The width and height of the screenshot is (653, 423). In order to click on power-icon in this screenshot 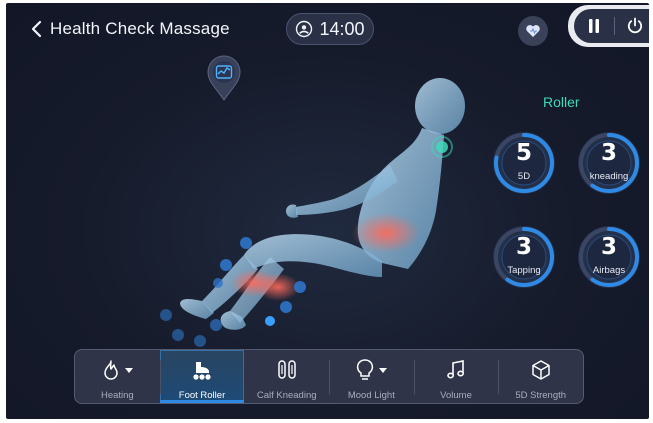, I will do `click(635, 25)`.